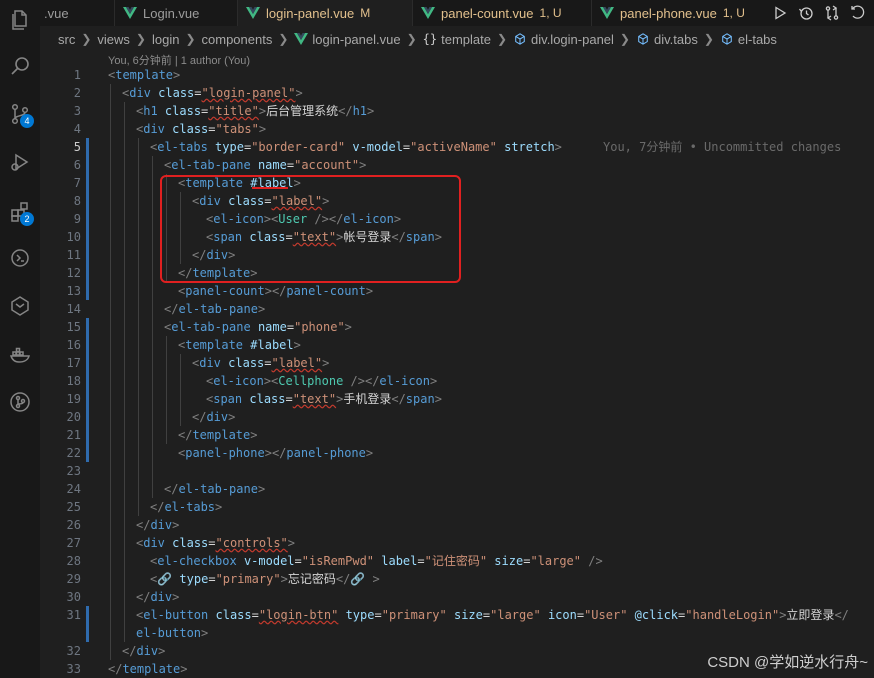 The width and height of the screenshot is (874, 678). I want to click on line-number: 3, so click(77, 111).